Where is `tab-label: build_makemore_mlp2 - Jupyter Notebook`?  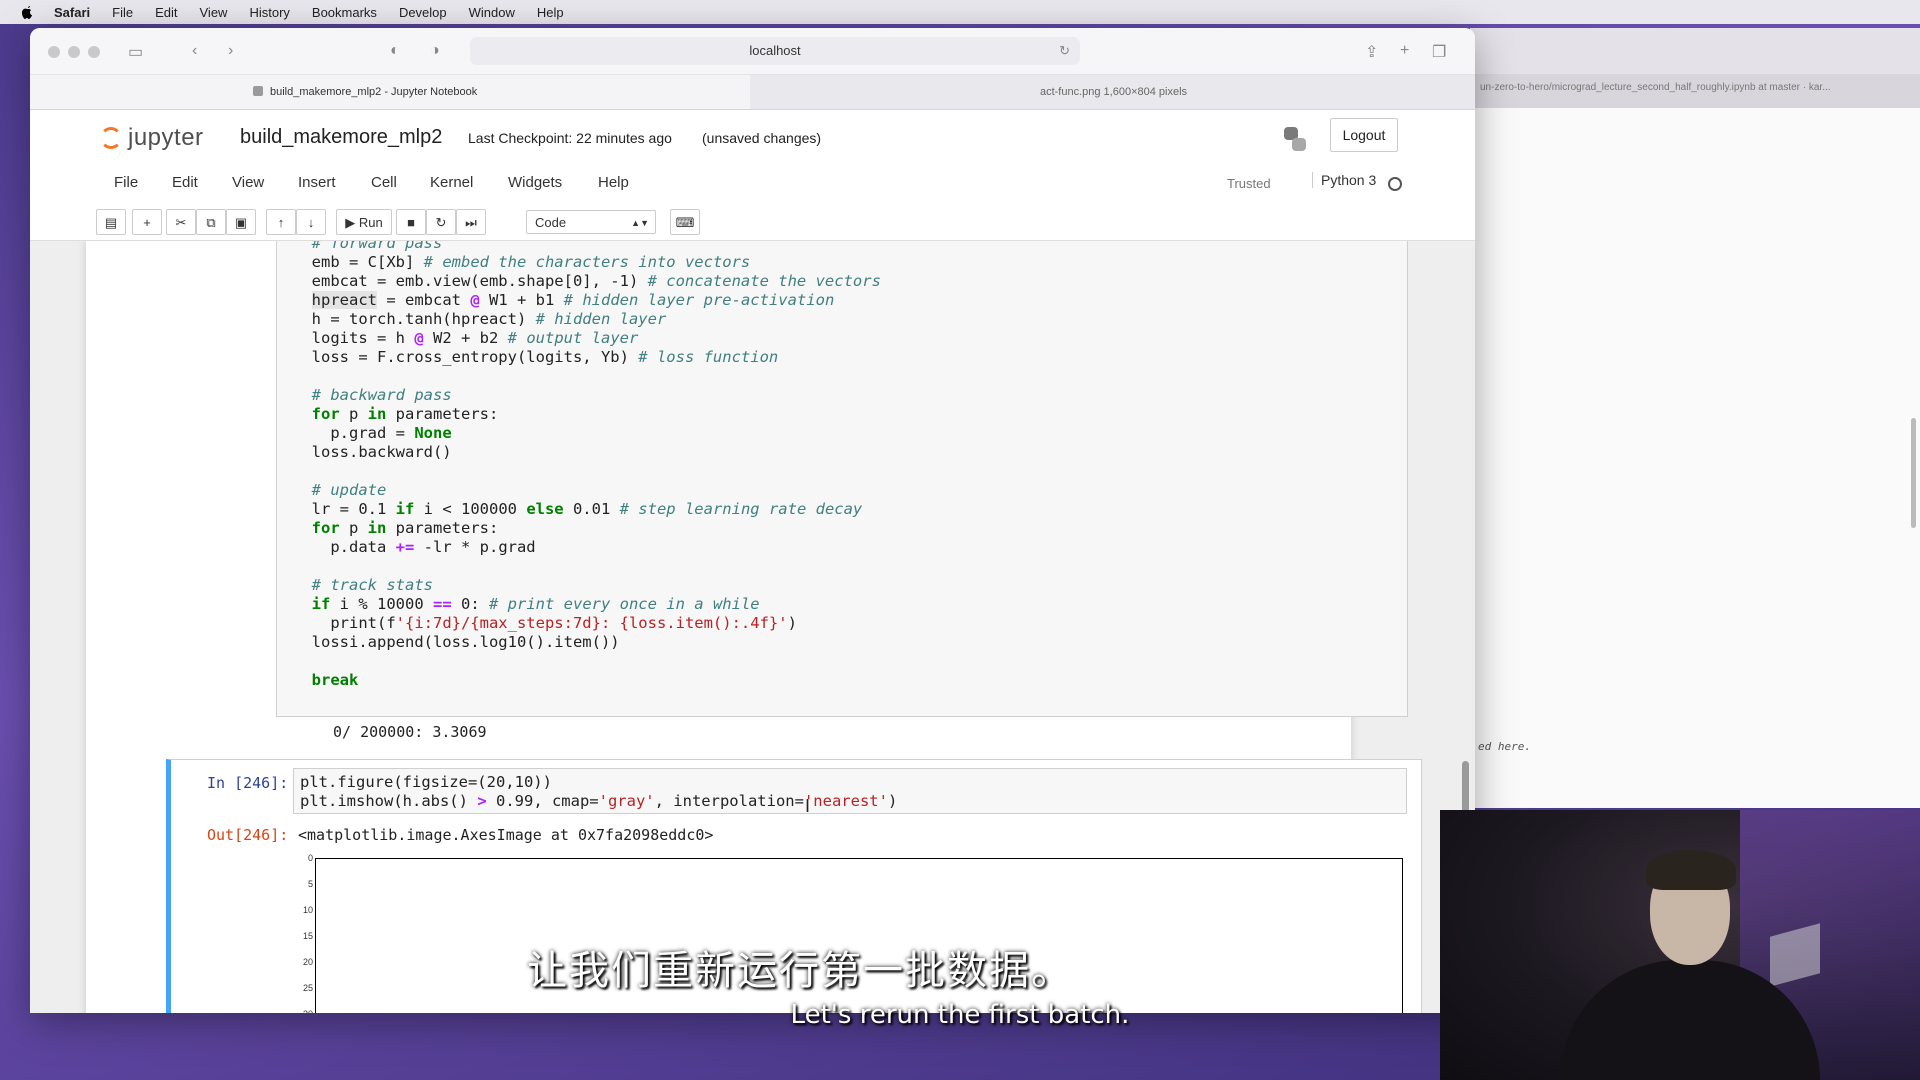
tab-label: build_makemore_mlp2 - Jupyter Notebook is located at coordinates (374, 92).